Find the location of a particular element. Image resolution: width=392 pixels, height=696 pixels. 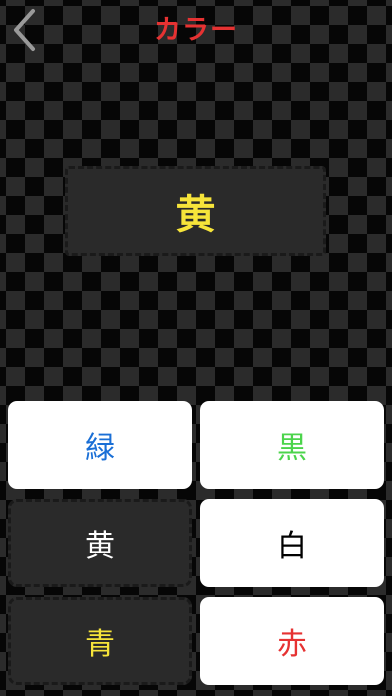

answer-label: 黒 is located at coordinates (292, 448).